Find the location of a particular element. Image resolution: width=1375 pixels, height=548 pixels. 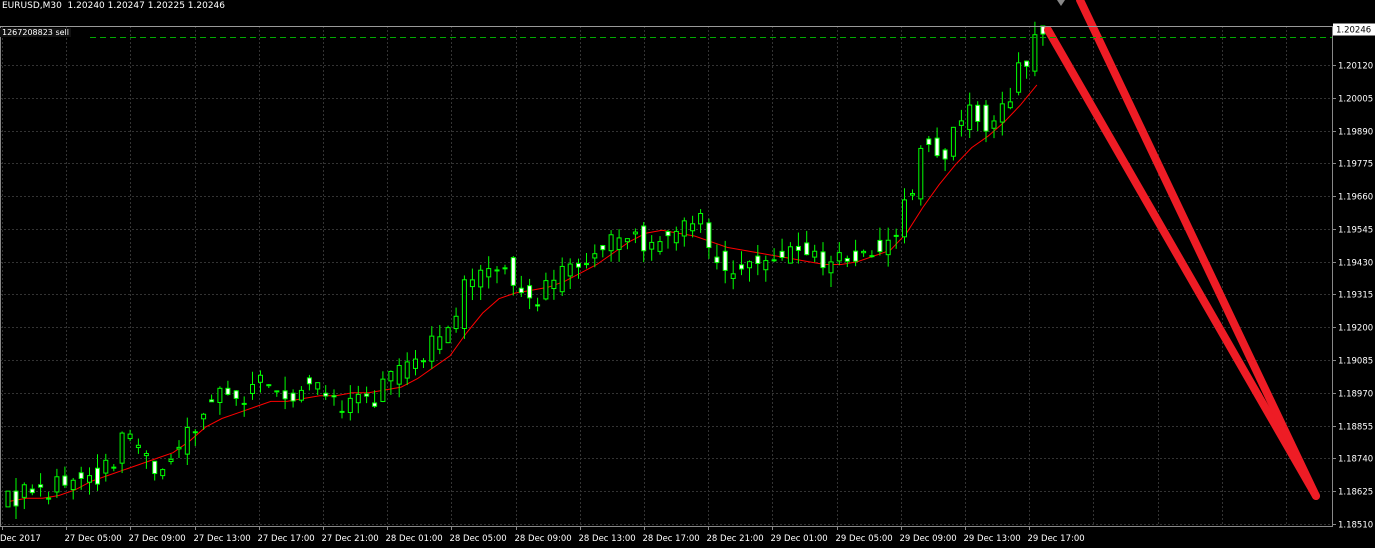

x-tick-label: 29 Dec 13:00 is located at coordinates (992, 539).